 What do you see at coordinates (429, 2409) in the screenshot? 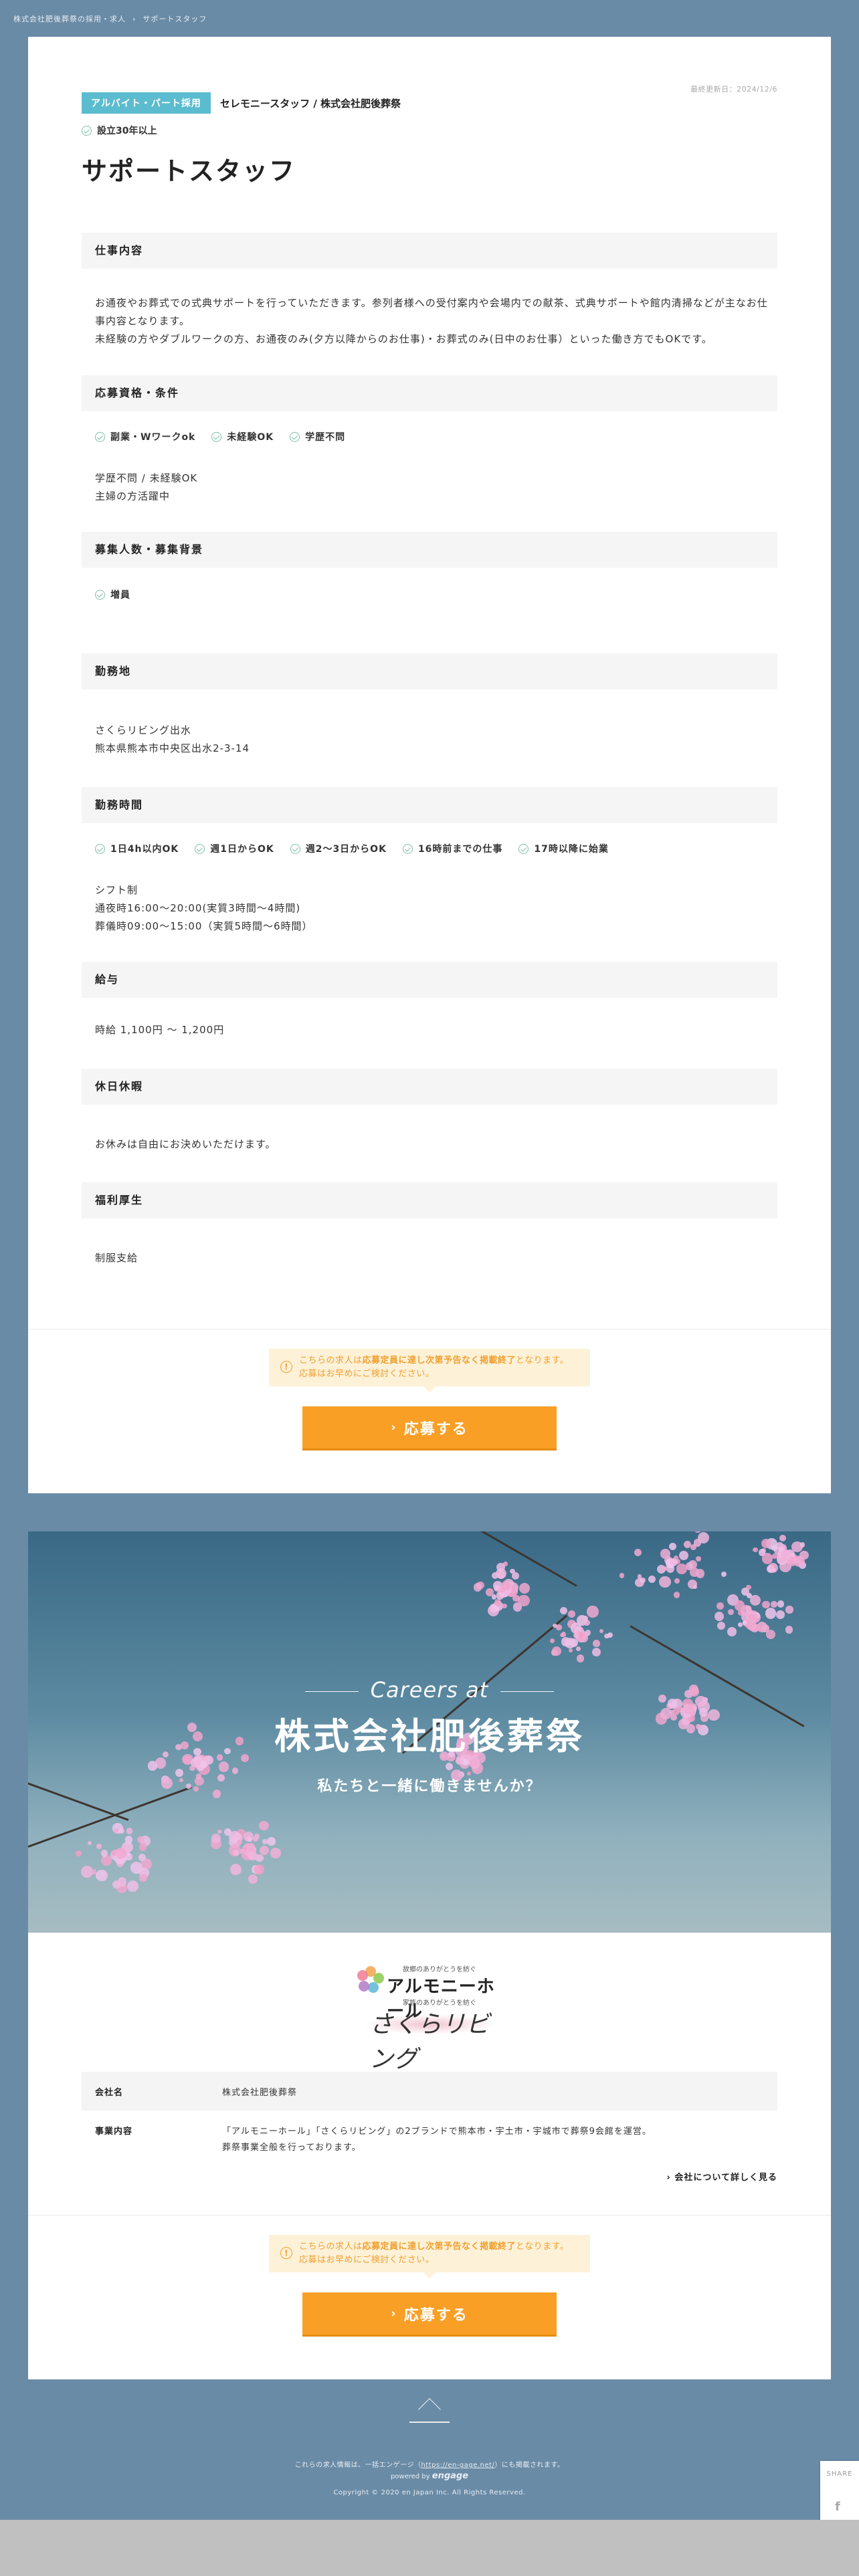
I see `back-to-top-button` at bounding box center [429, 2409].